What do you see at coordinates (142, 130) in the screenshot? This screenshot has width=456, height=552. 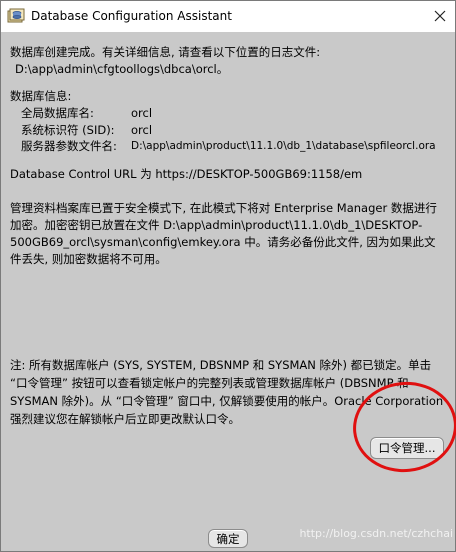 I see `sid-value: orcl` at bounding box center [142, 130].